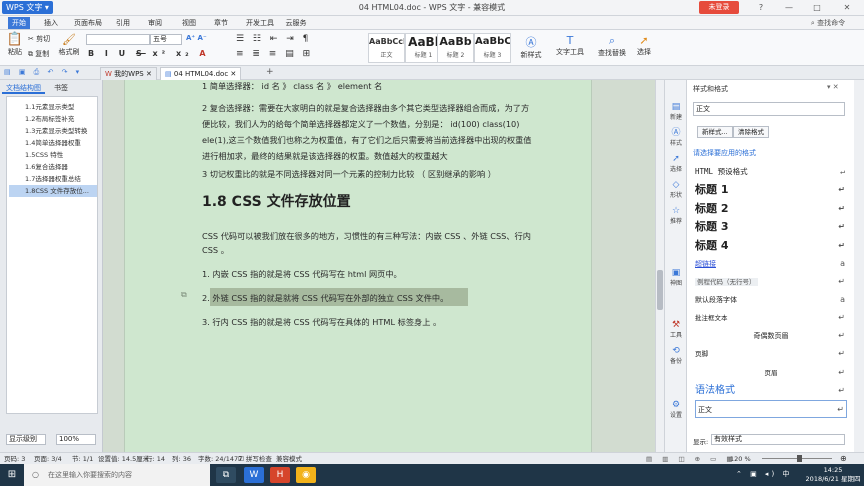 Image resolution: width=864 pixels, height=486 pixels. Describe the element at coordinates (69, 45) in the screenshot. I see `format-painter-button: 🖌 格式刷` at that location.